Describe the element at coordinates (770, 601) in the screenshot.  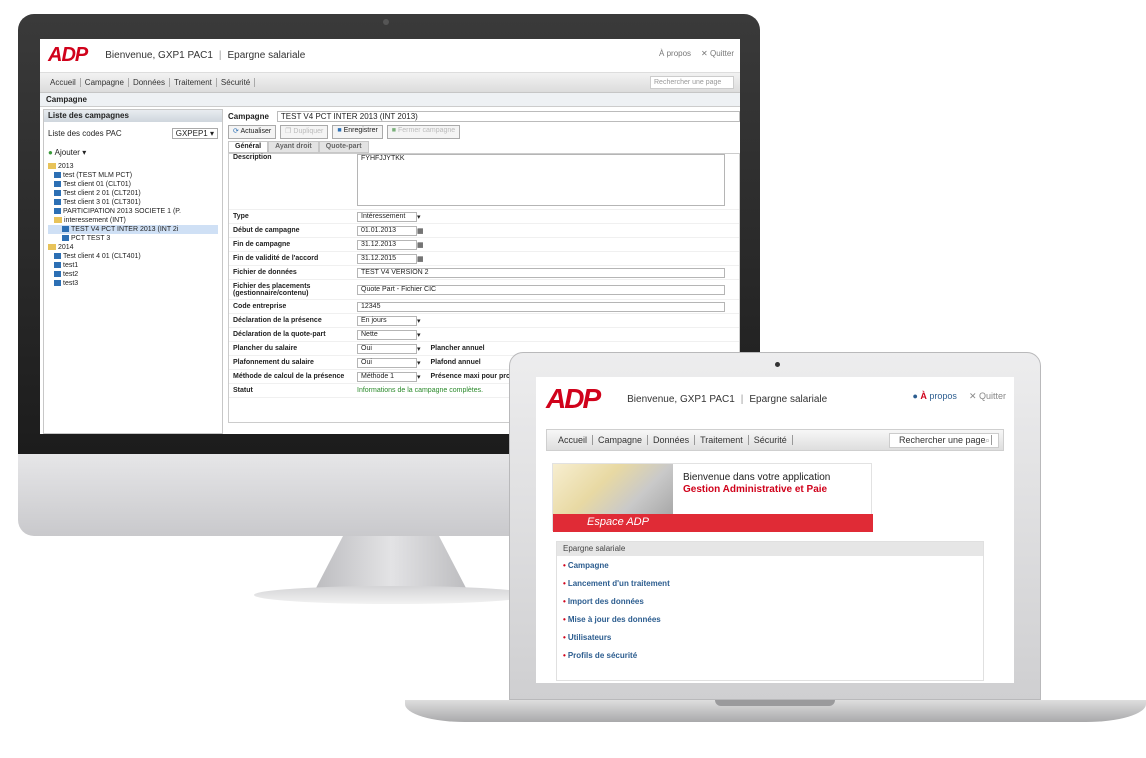
I see `menu-item-import: • Import des données` at that location.